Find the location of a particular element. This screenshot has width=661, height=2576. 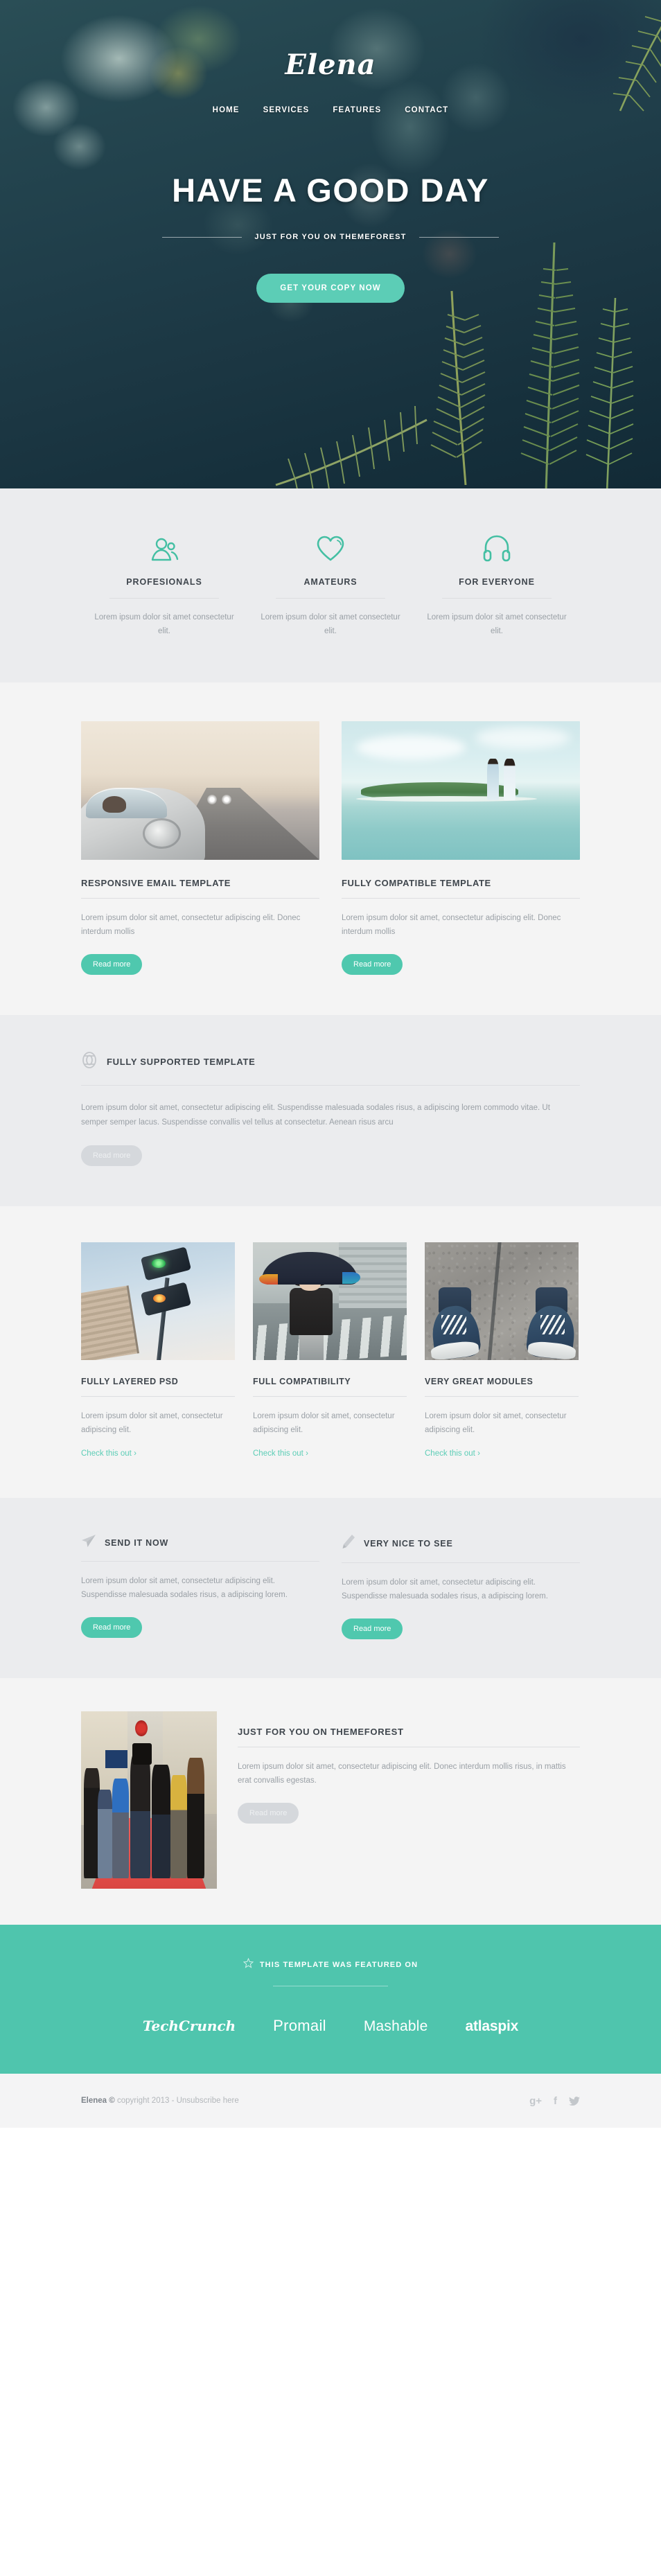

traffic-light-photo is located at coordinates (158, 1301).